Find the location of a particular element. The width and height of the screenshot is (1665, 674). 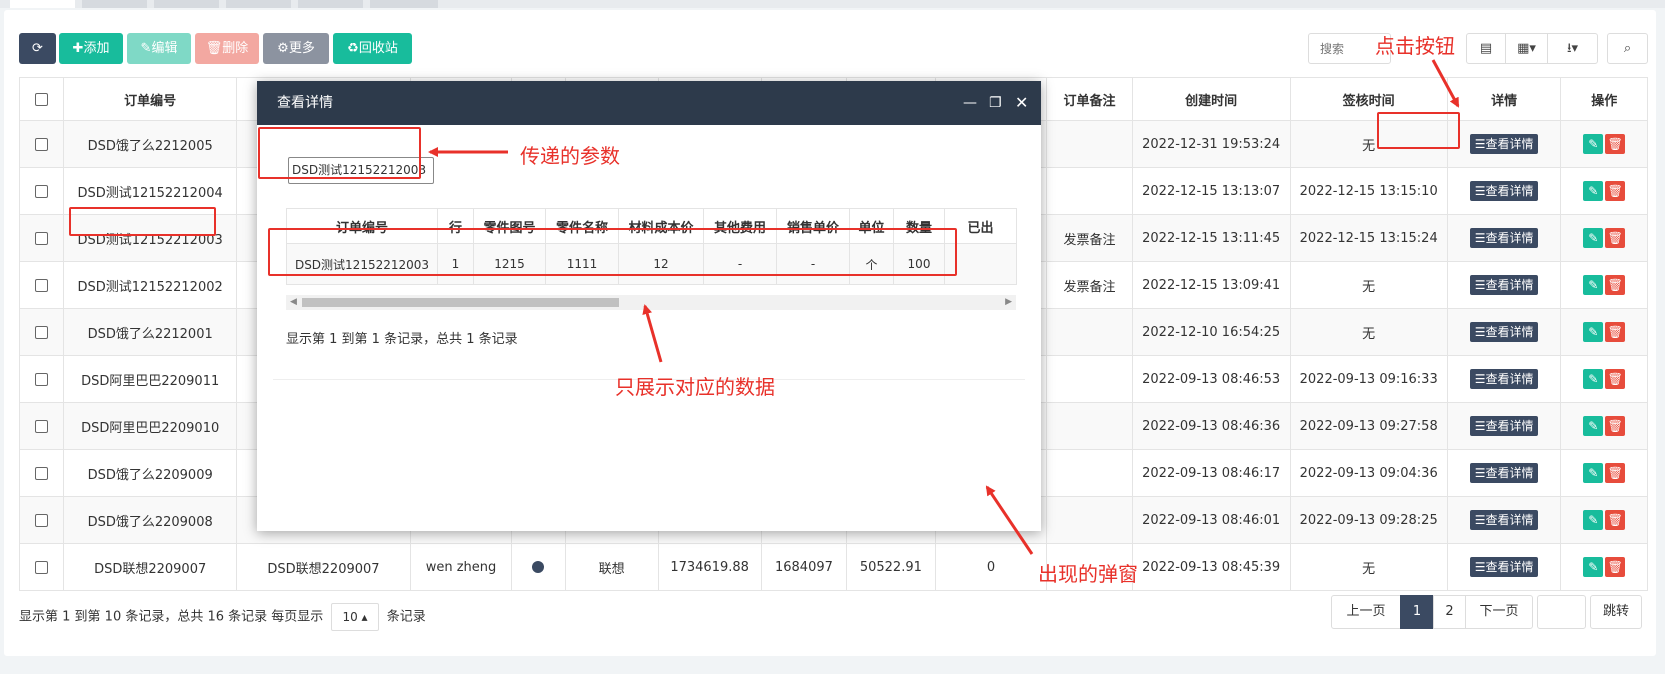

next-page-button: 下一页 is located at coordinates (1499, 612).